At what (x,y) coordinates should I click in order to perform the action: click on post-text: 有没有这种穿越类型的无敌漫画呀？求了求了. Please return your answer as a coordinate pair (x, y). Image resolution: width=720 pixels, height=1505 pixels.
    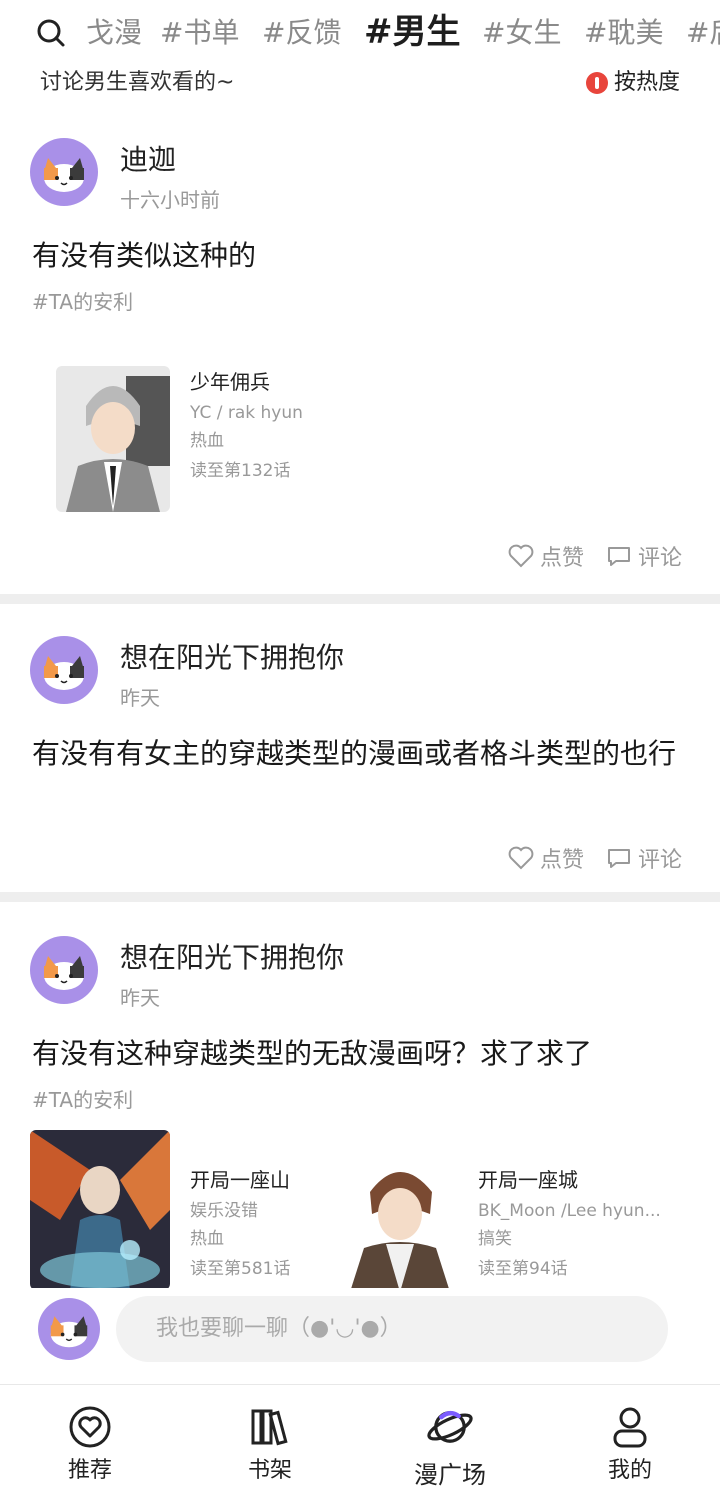
    Looking at the image, I should click on (312, 1053).